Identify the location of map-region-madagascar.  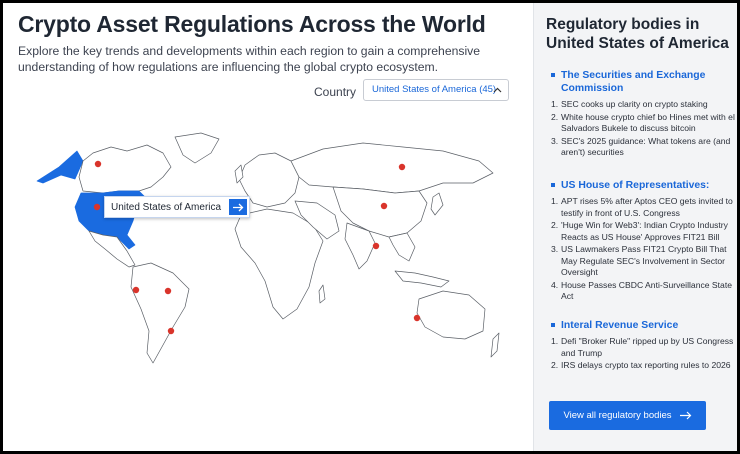
(322, 294).